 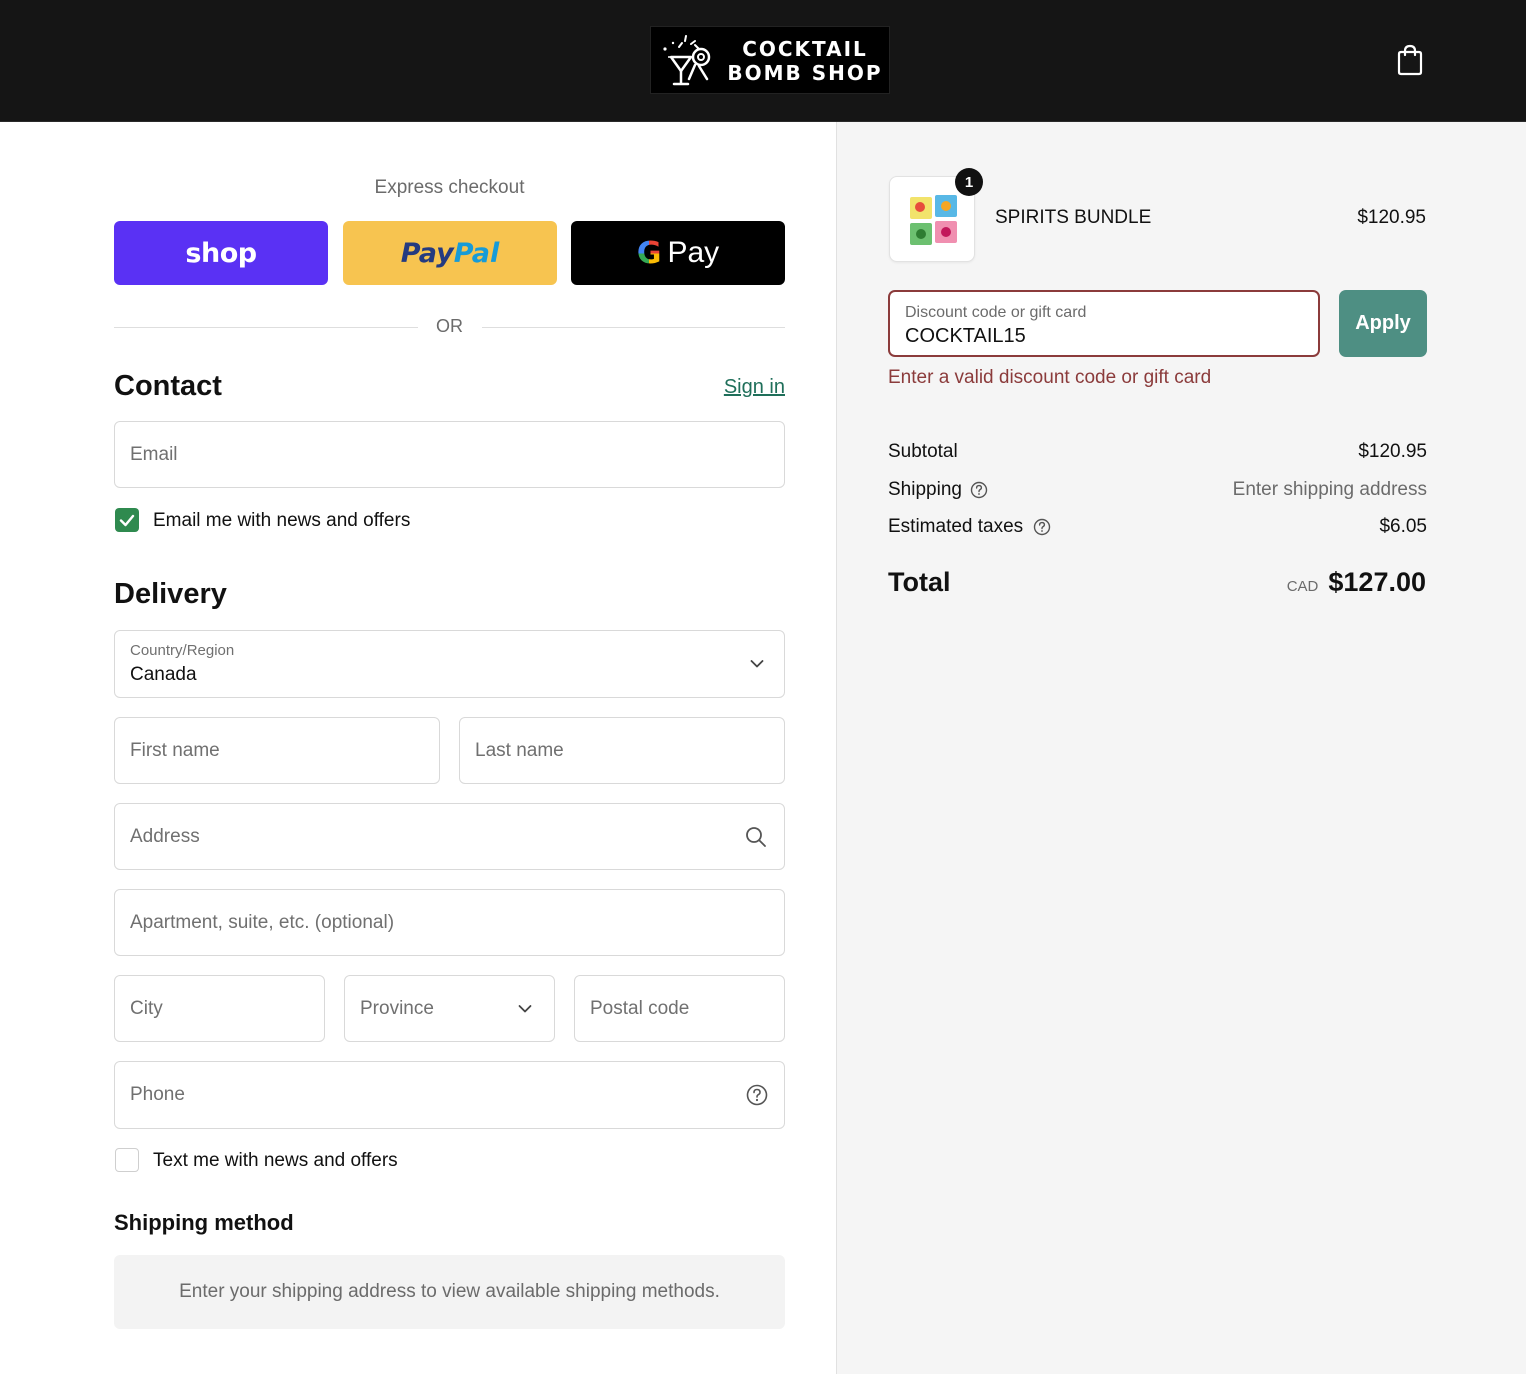 What do you see at coordinates (175, 750) in the screenshot?
I see `first-name-placeholder: First name` at bounding box center [175, 750].